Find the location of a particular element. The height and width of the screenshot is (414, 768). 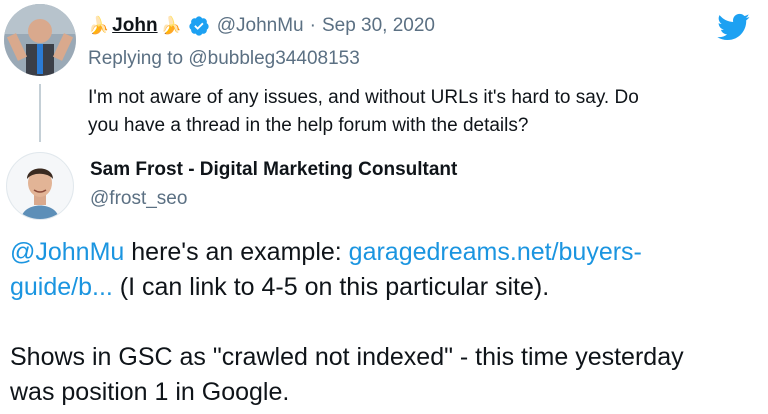

banana-emoji-right: 🍌 is located at coordinates (171, 25).